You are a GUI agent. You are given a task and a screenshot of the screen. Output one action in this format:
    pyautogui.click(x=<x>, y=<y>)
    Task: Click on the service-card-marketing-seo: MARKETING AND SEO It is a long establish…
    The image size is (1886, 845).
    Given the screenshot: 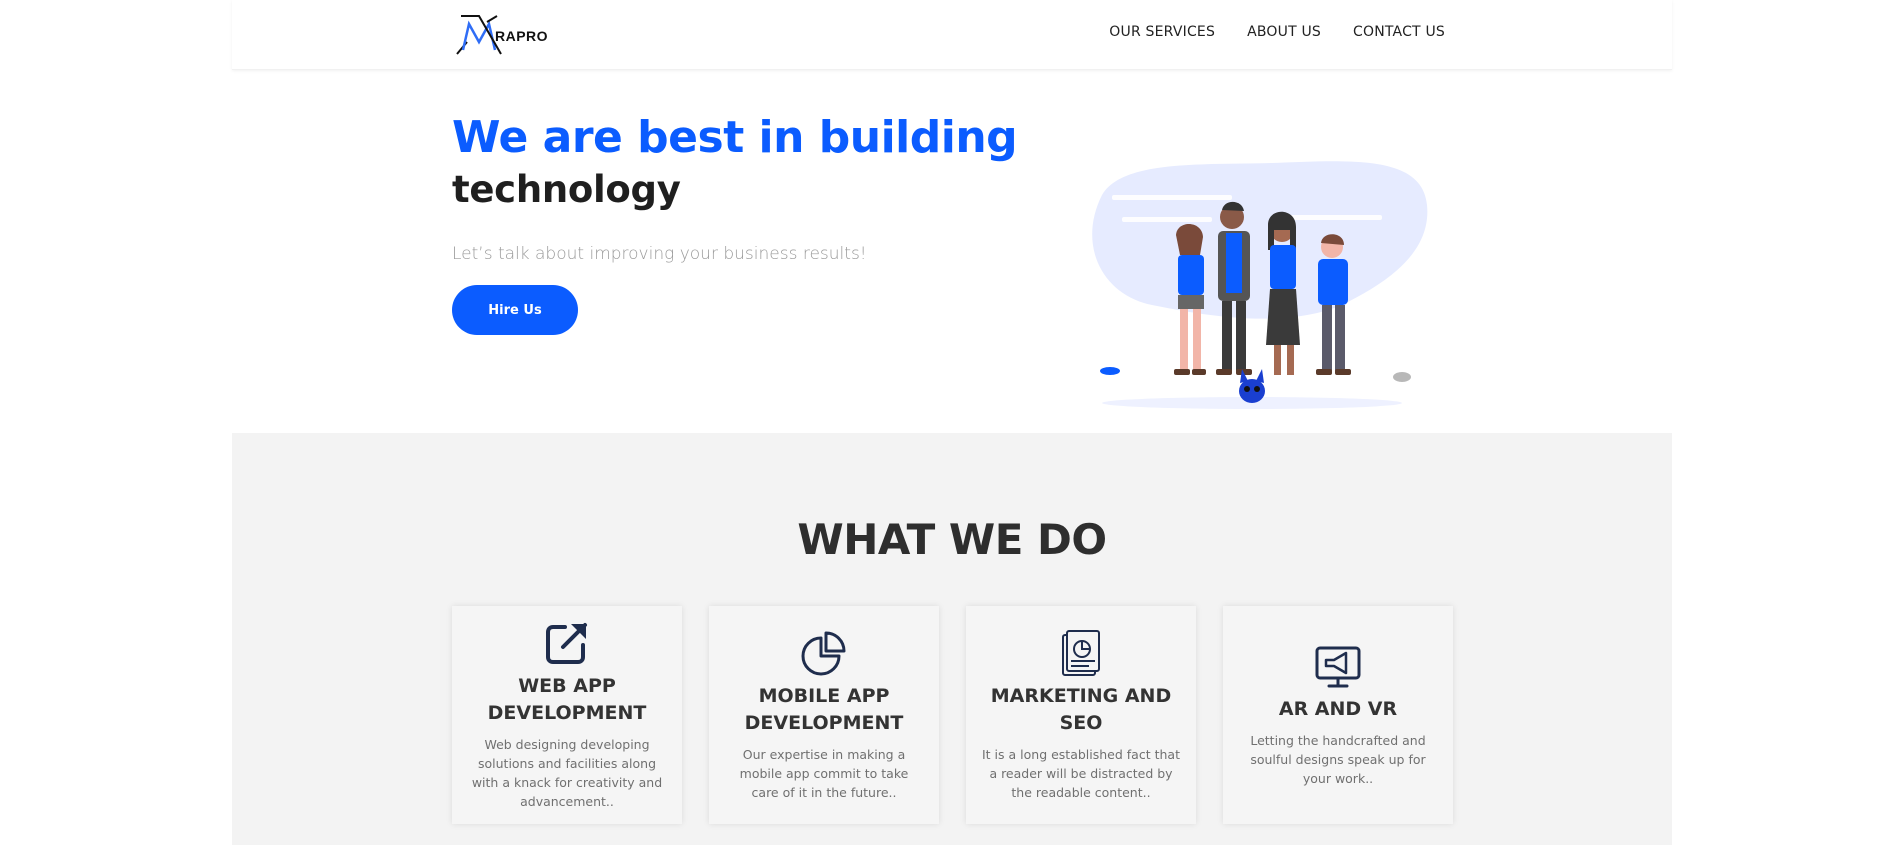 What is the action you would take?
    pyautogui.click(x=1081, y=715)
    